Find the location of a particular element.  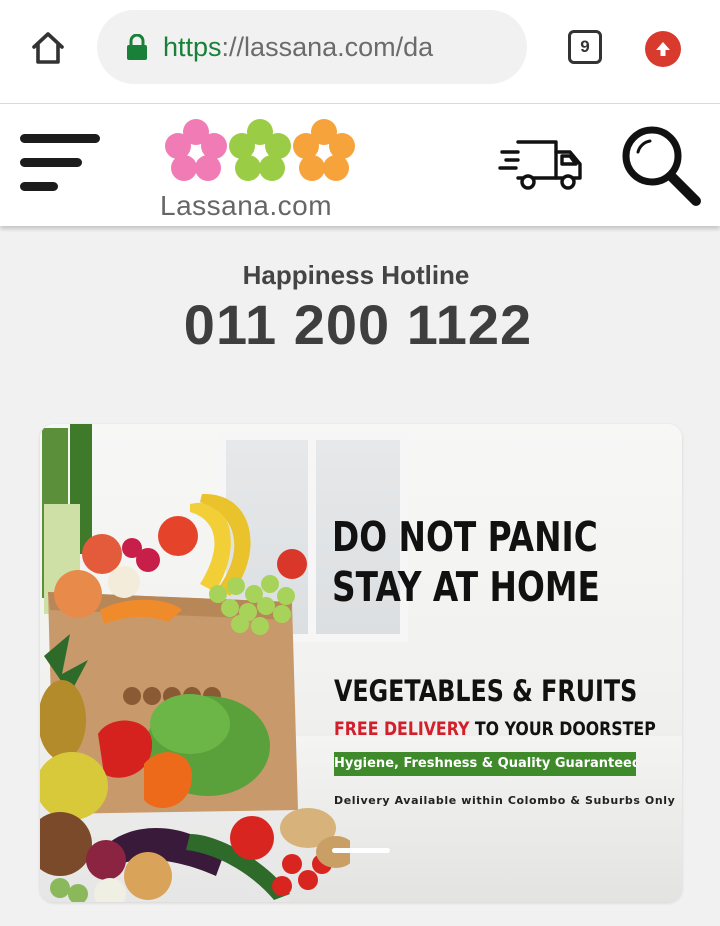

free-delivery-text: FREE DELIVERY is located at coordinates (402, 729).